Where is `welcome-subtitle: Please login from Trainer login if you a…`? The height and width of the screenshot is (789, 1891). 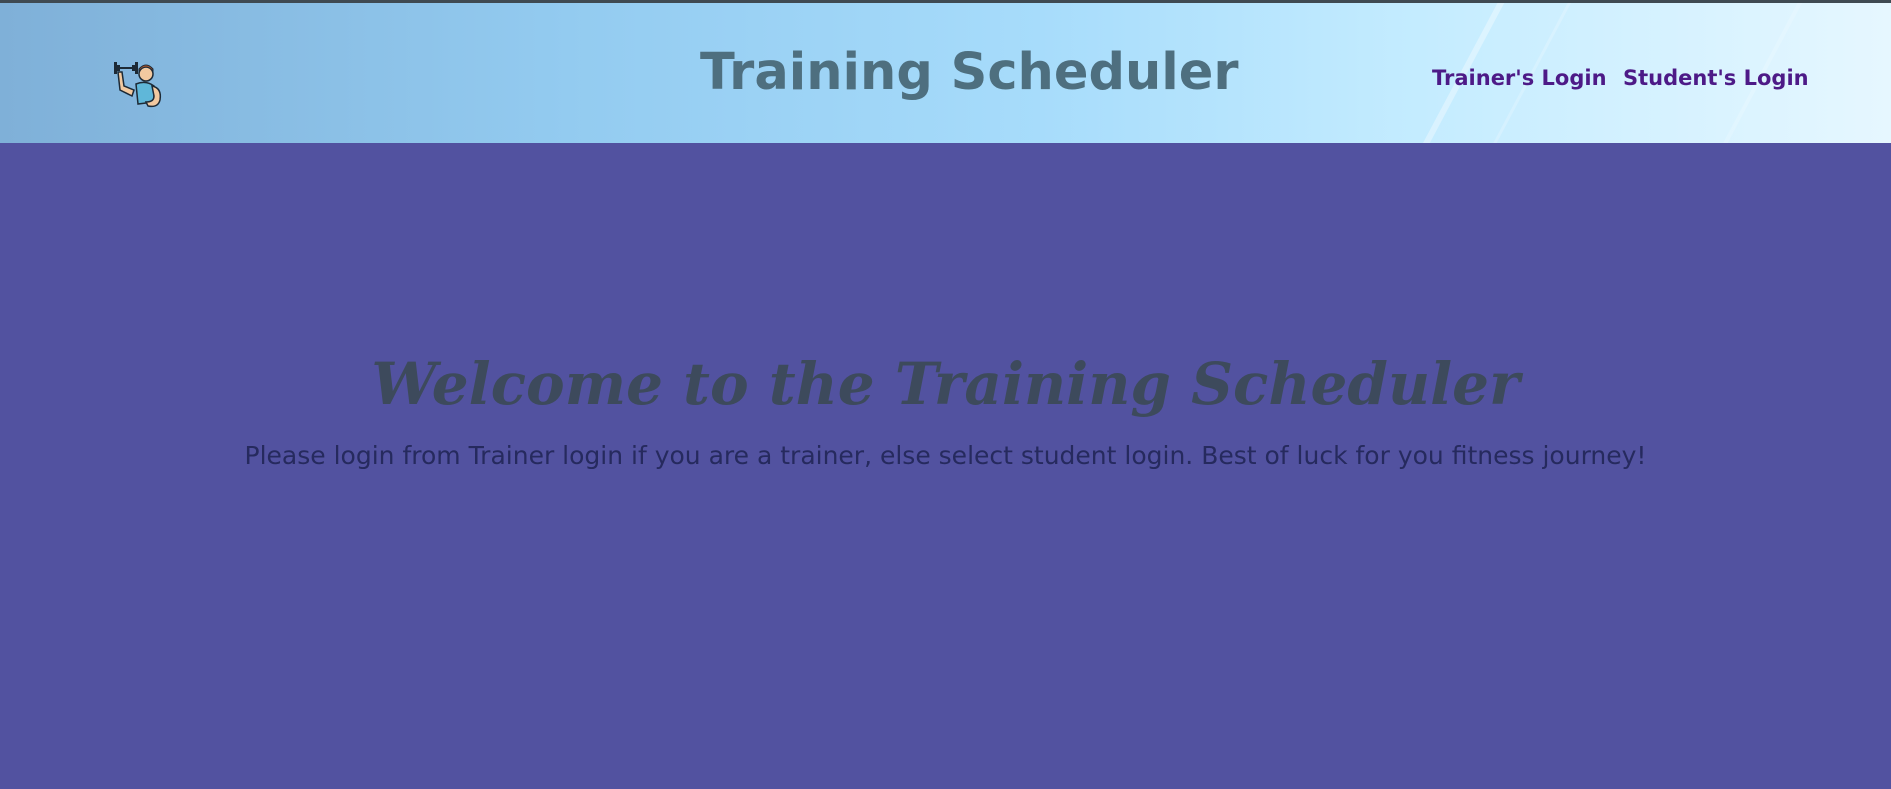
welcome-subtitle: Please login from Trainer login if you a… is located at coordinates (945, 455).